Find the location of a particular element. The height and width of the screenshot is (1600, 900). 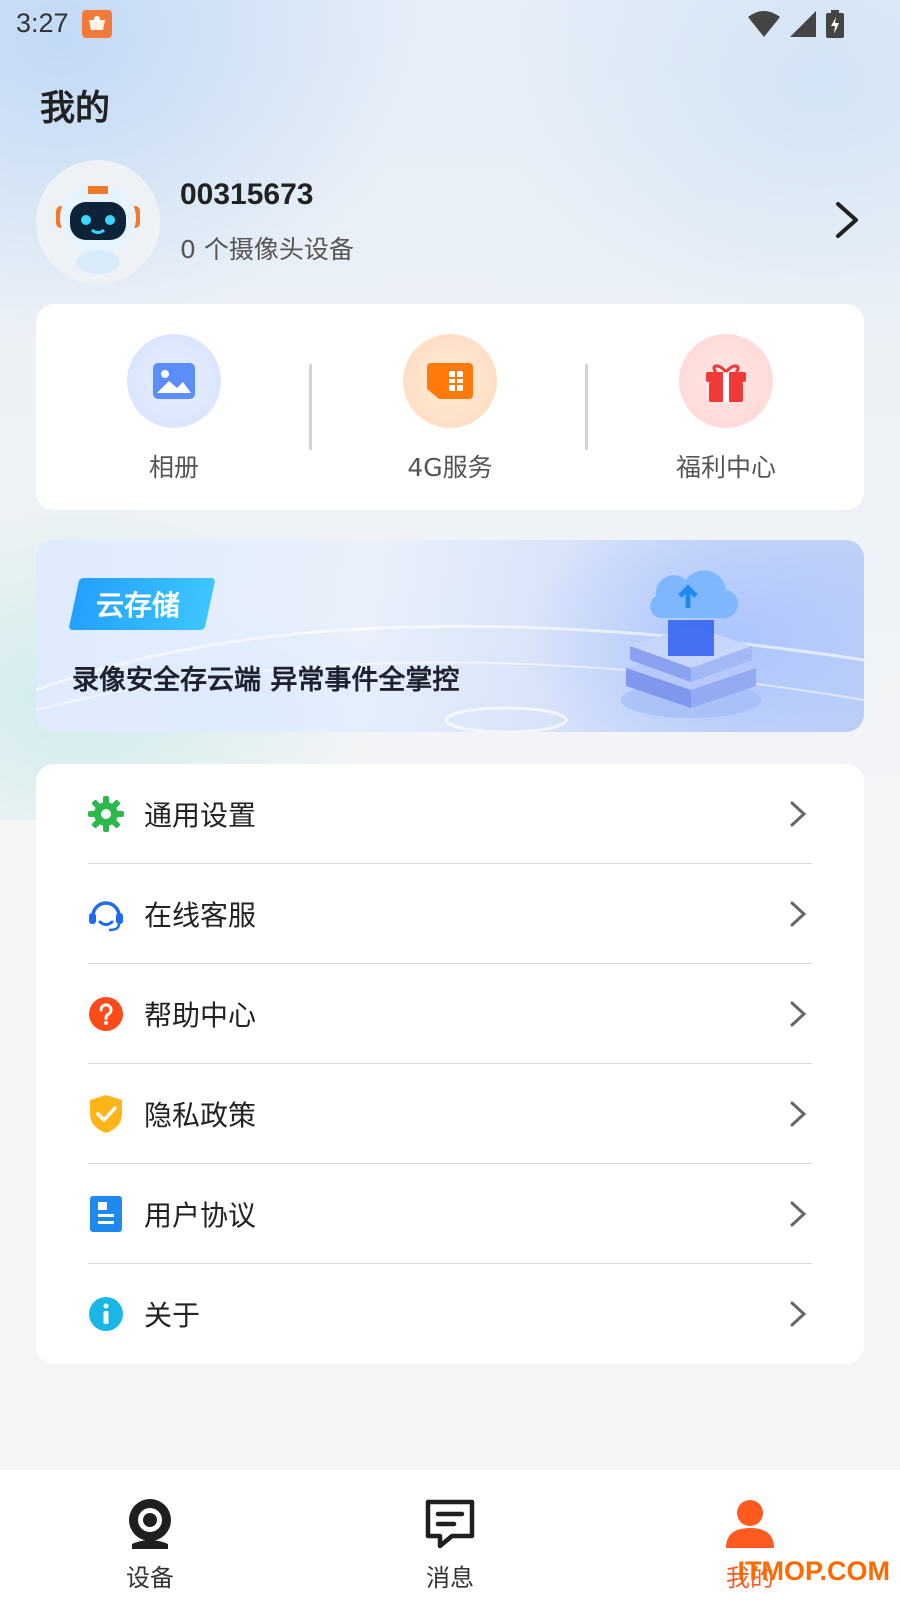

status-time: 3:27 is located at coordinates (42, 23).